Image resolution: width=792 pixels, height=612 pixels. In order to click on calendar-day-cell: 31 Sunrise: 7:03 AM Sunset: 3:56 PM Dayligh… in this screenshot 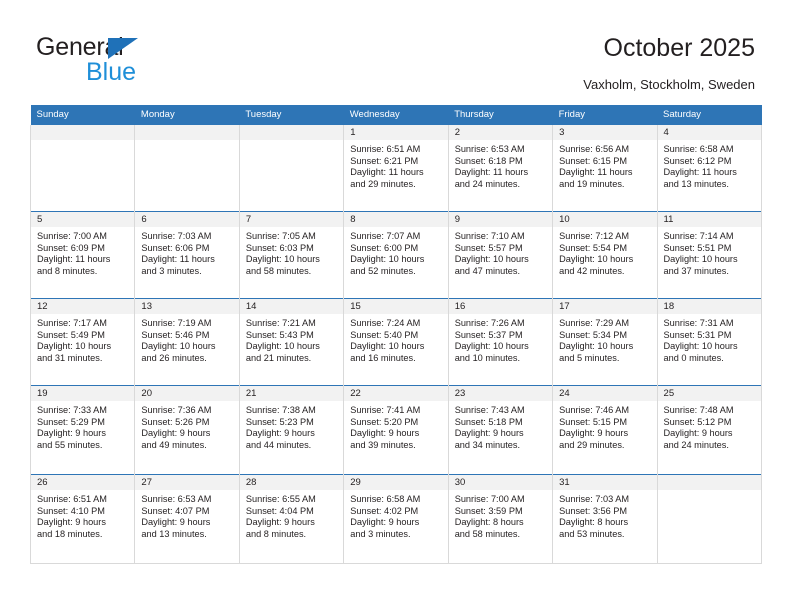, I will do `click(605, 519)`.